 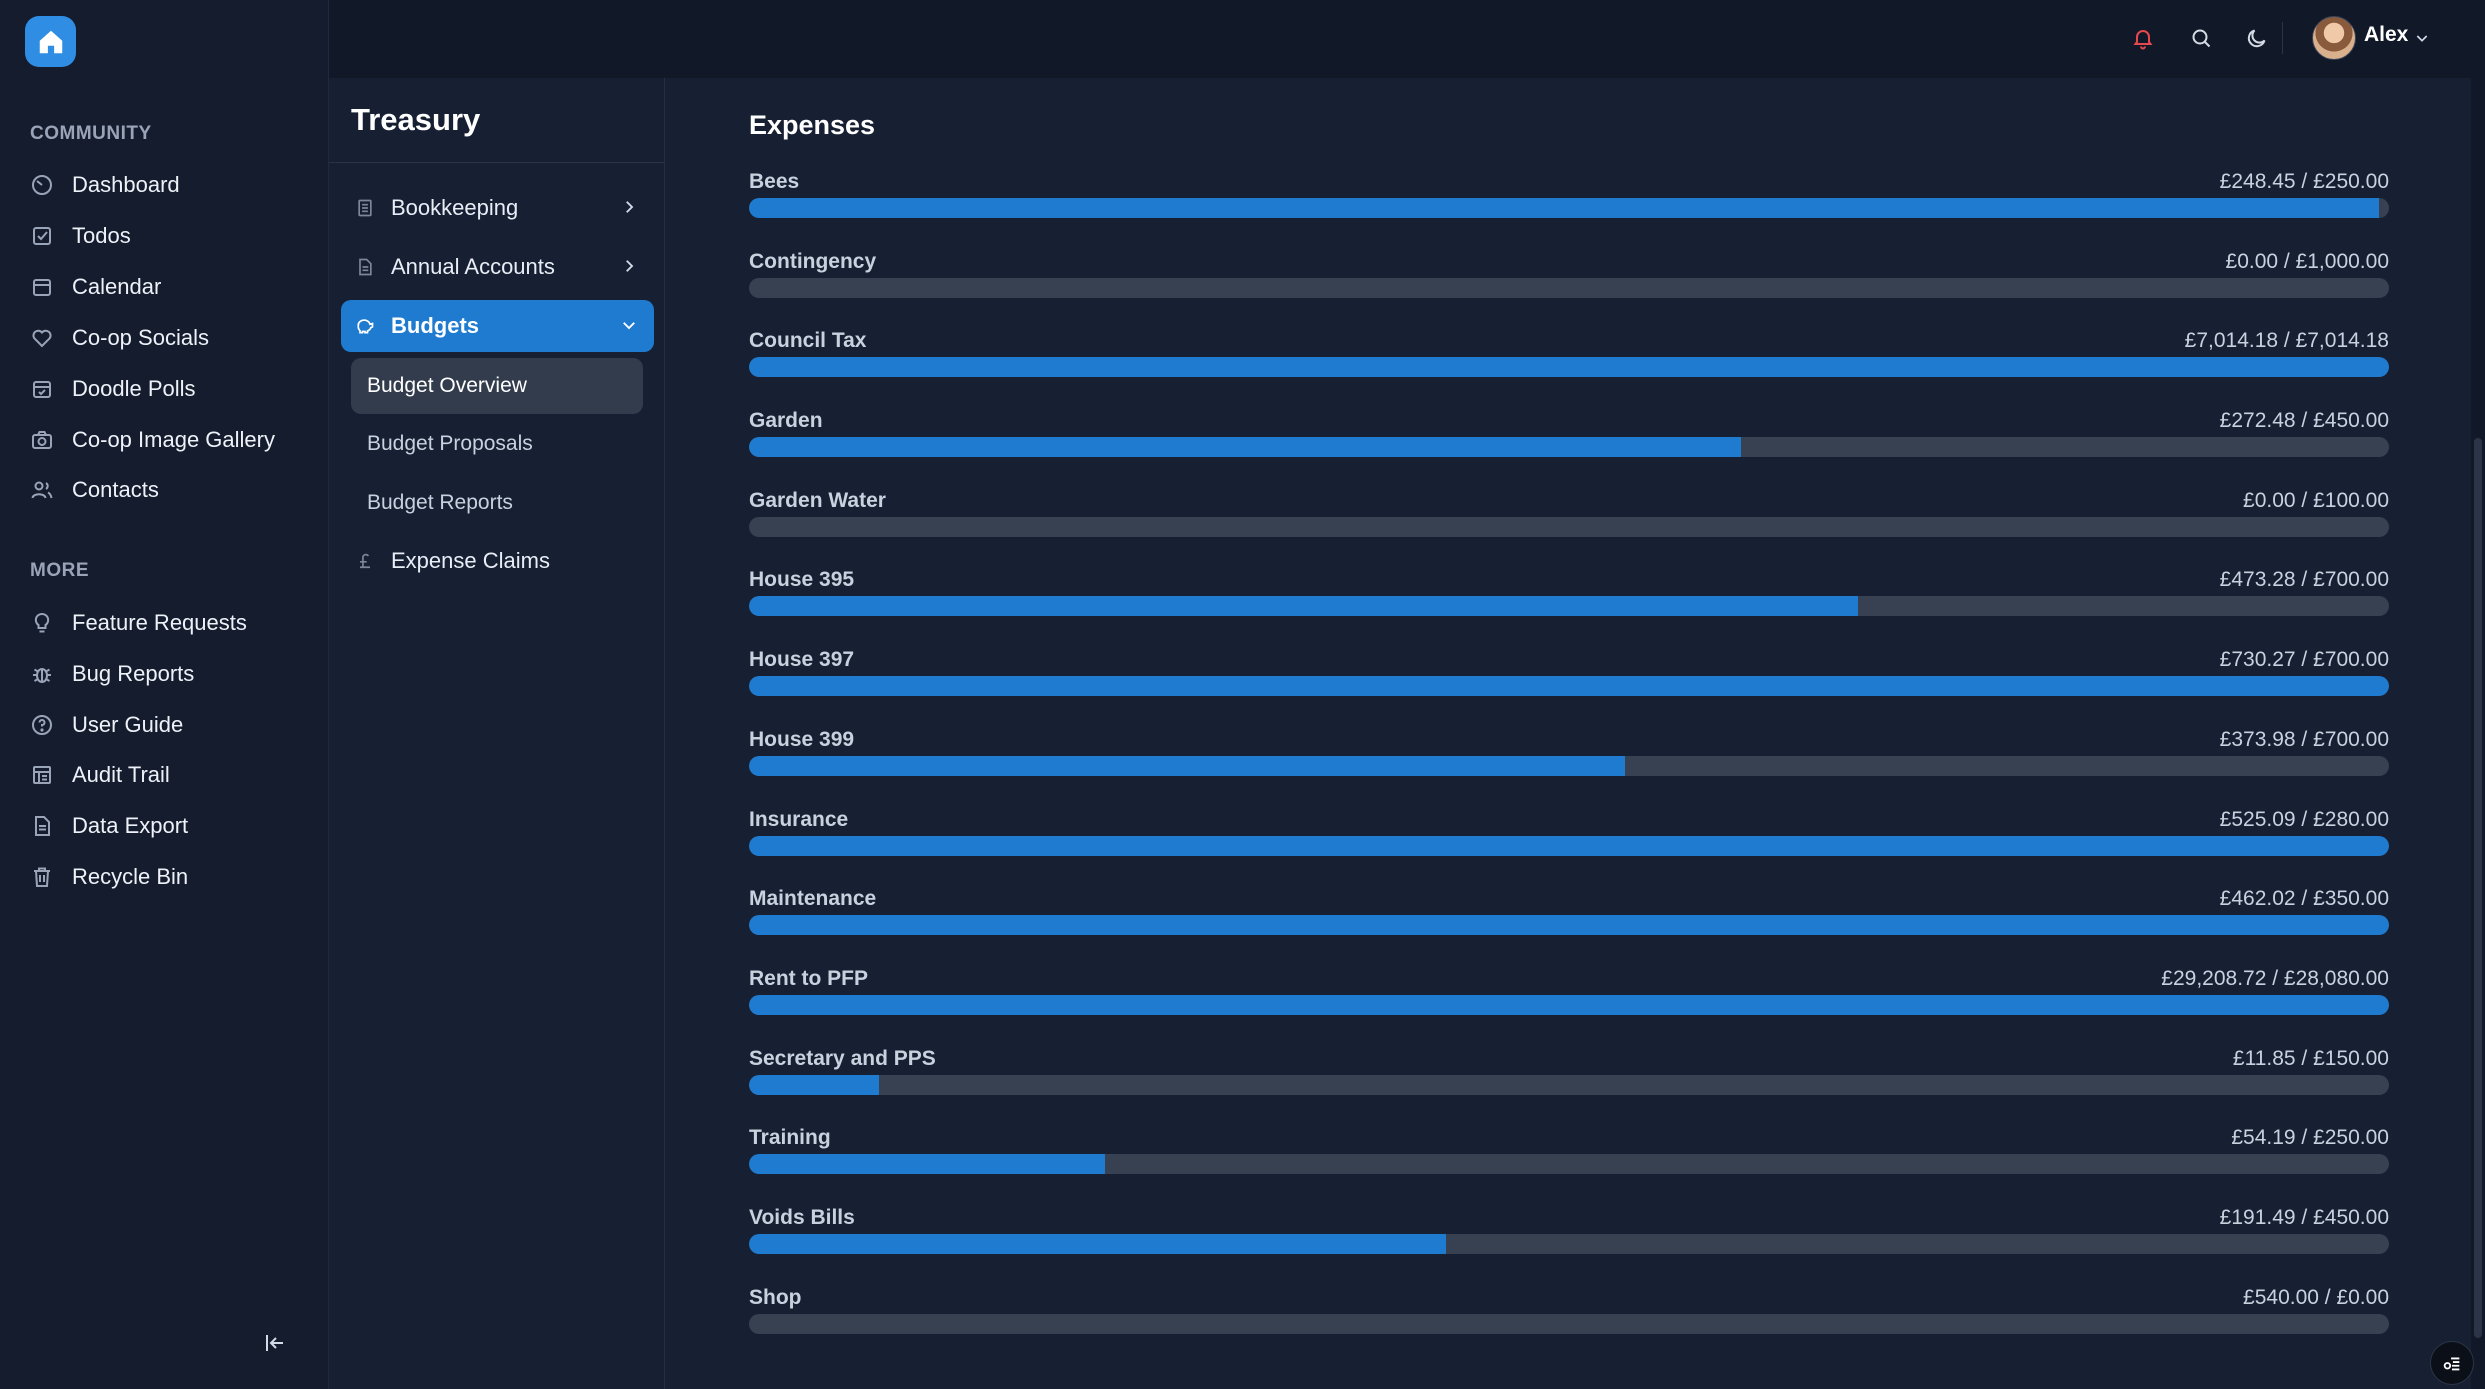 What do you see at coordinates (1569, 688) in the screenshot?
I see `budget-row: House 397 £730.27 / £700.00` at bounding box center [1569, 688].